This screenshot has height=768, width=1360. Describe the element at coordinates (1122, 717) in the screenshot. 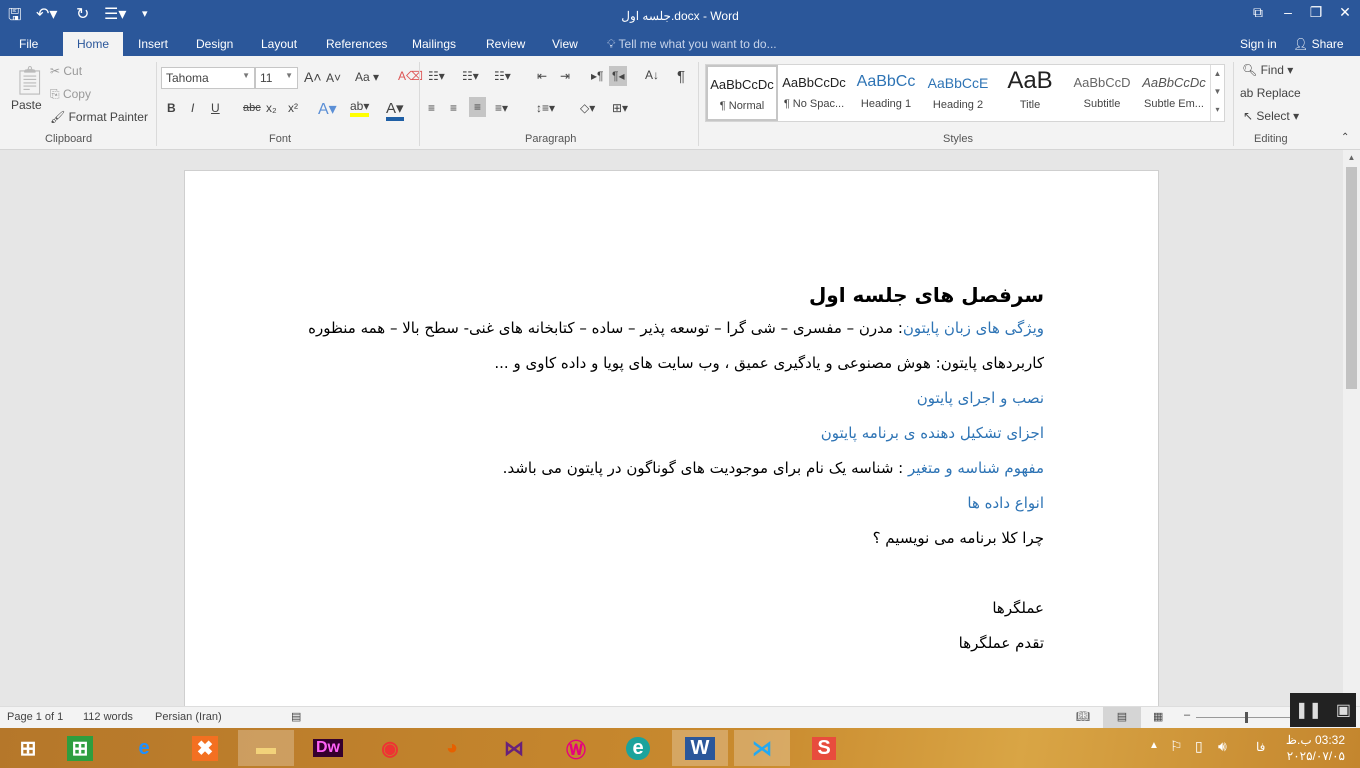

I see `print-layout-icon: ▤` at that location.